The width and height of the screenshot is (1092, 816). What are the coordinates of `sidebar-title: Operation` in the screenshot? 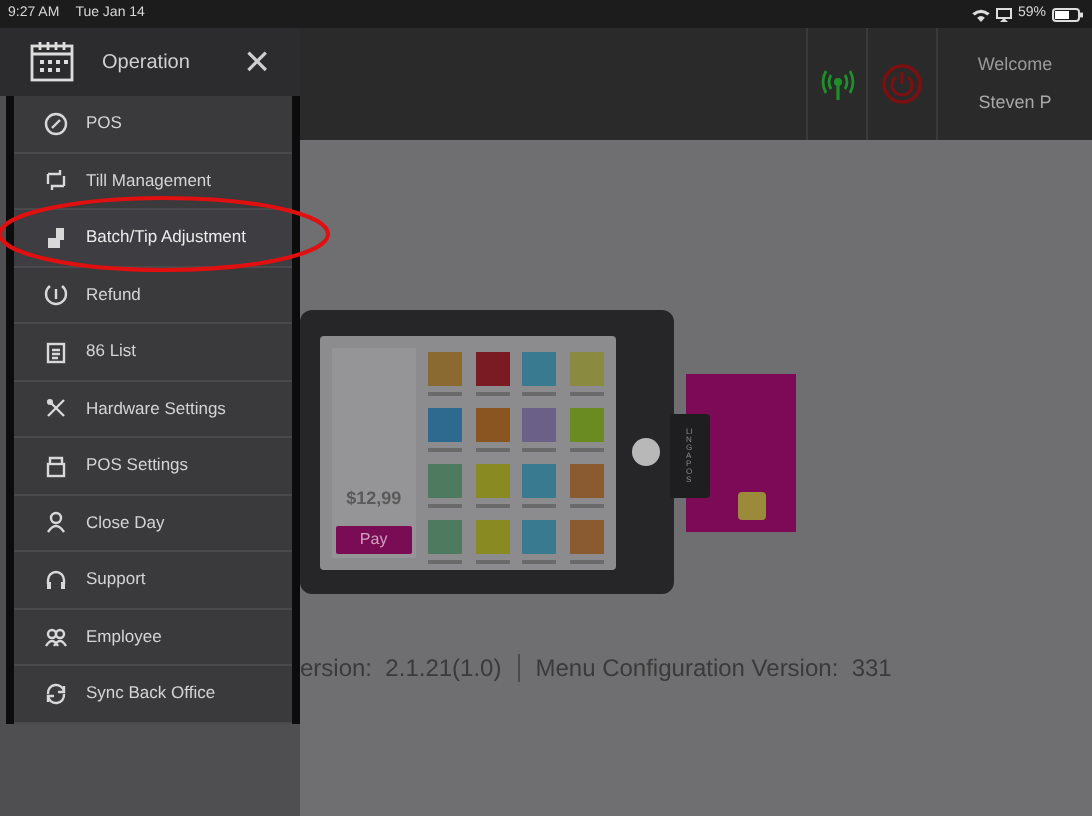 It's located at (146, 63).